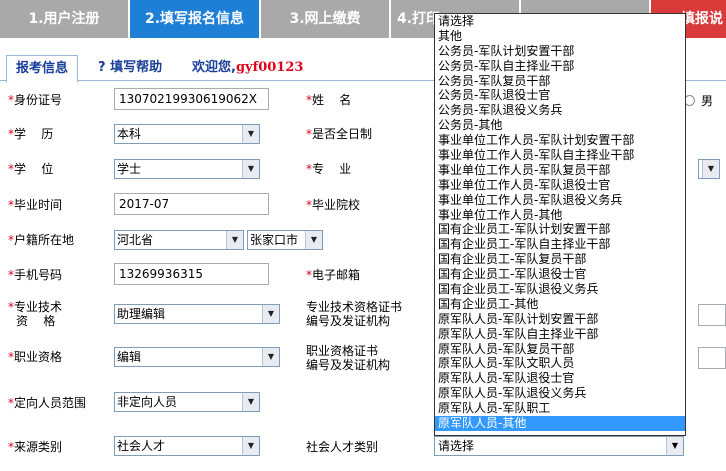  Describe the element at coordinates (560, 349) in the screenshot. I see `dropdown-option: 原军队人员-军队复员干部` at that location.